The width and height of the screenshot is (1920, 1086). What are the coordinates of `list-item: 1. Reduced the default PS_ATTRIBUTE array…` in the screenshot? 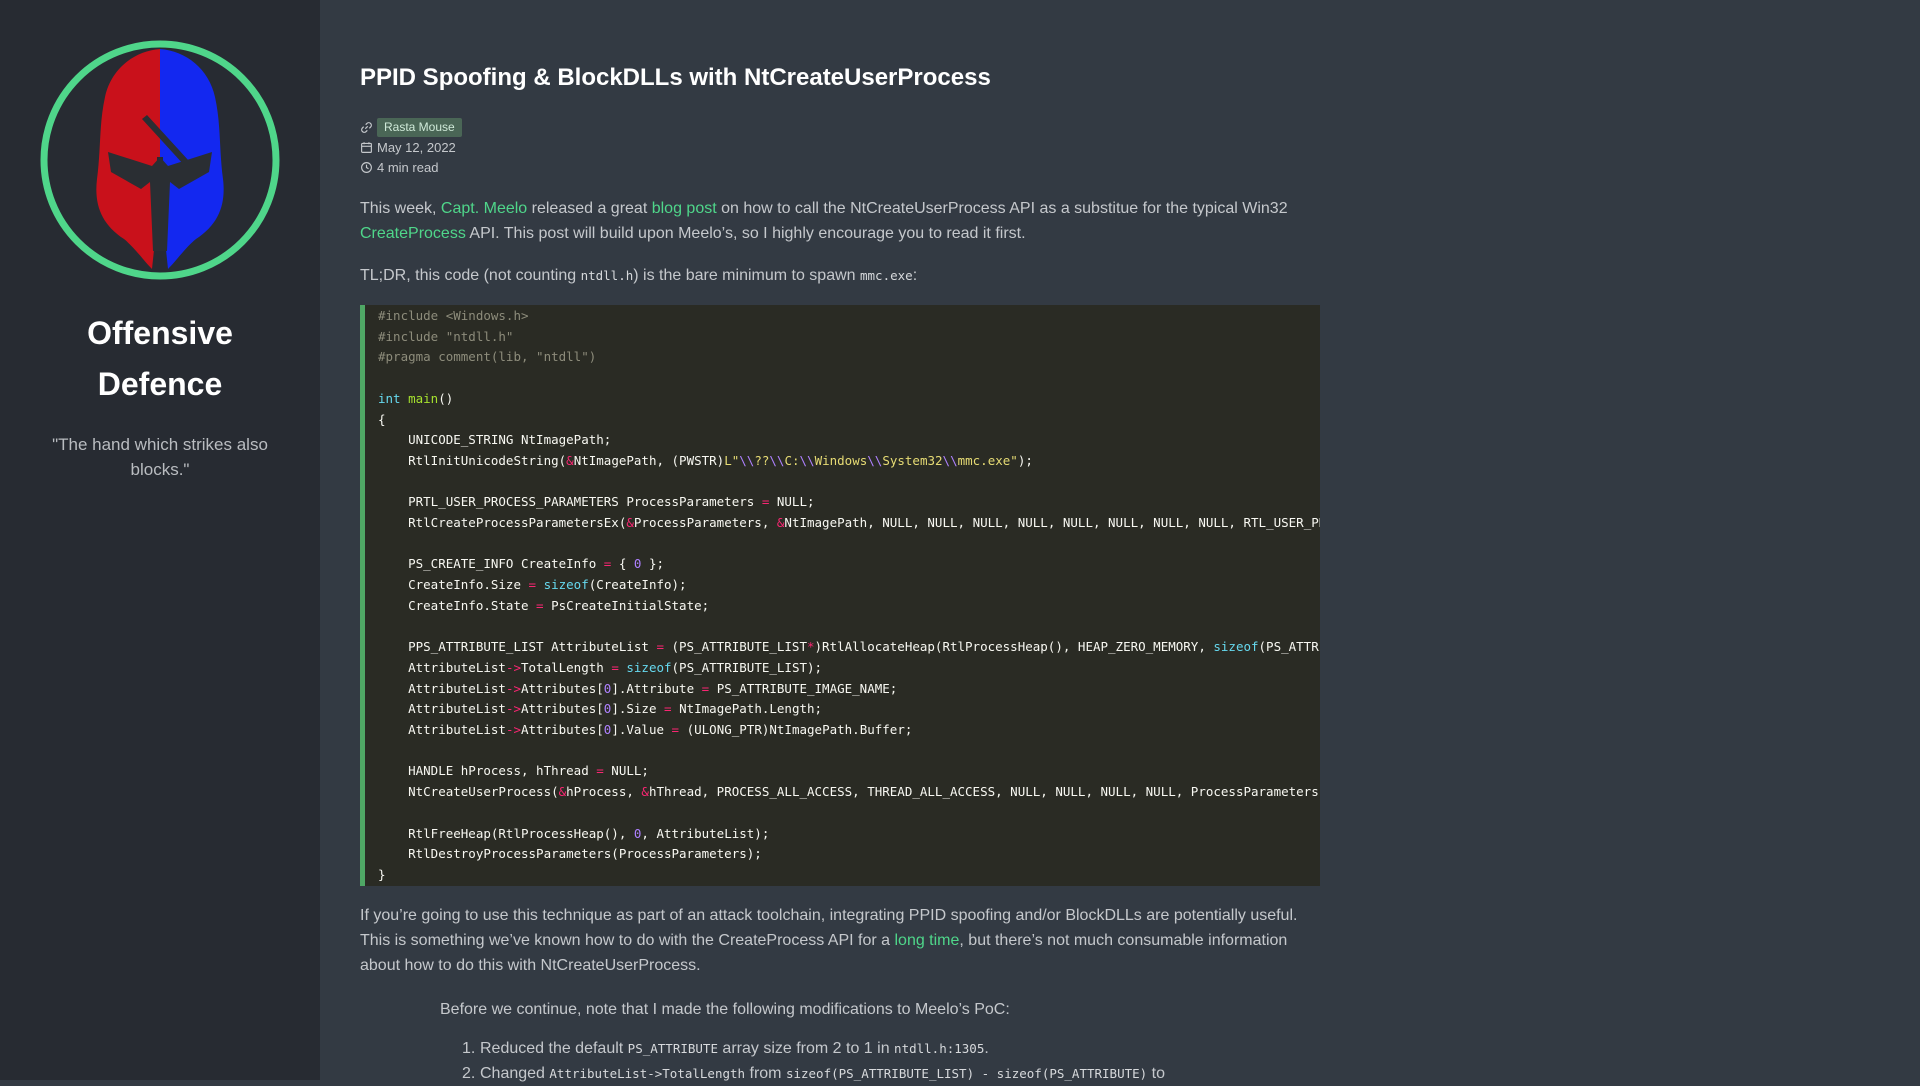 It's located at (725, 1048).